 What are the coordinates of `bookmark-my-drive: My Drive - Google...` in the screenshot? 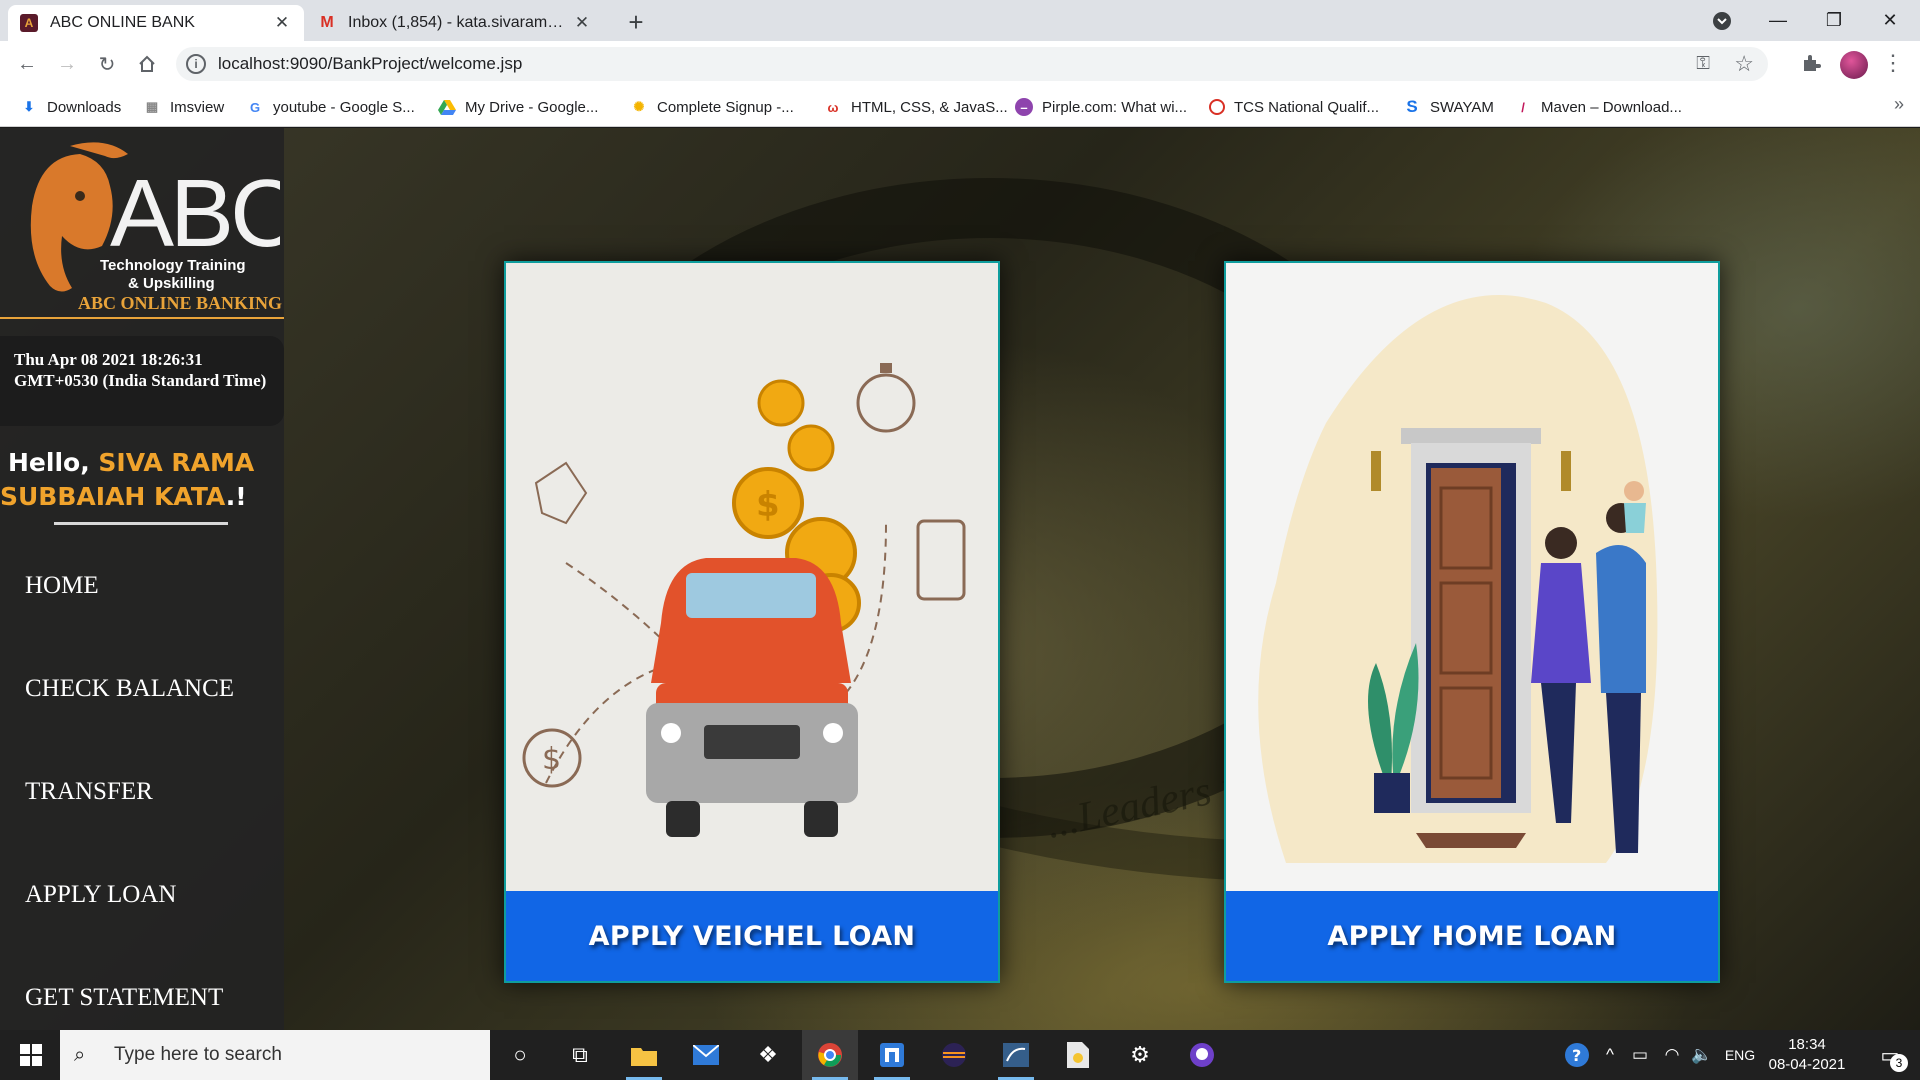 It's located at (518, 107).